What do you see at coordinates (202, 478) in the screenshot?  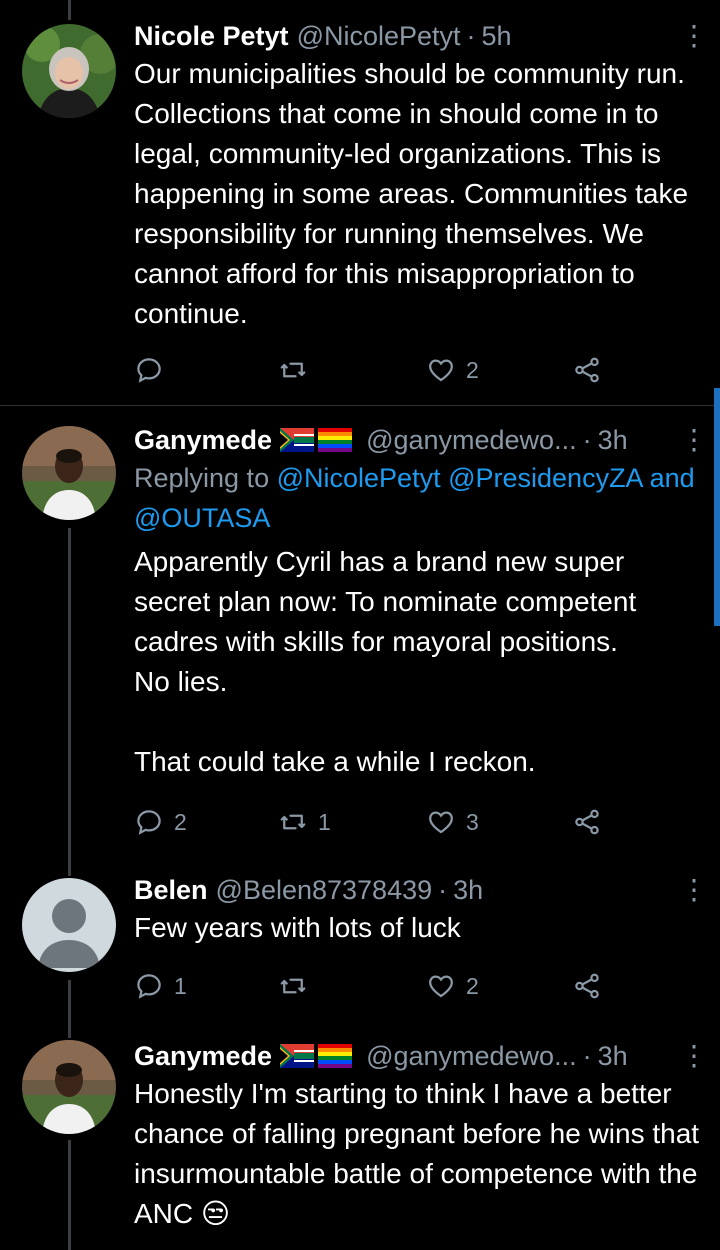 I see `replying-prefix: Replying to` at bounding box center [202, 478].